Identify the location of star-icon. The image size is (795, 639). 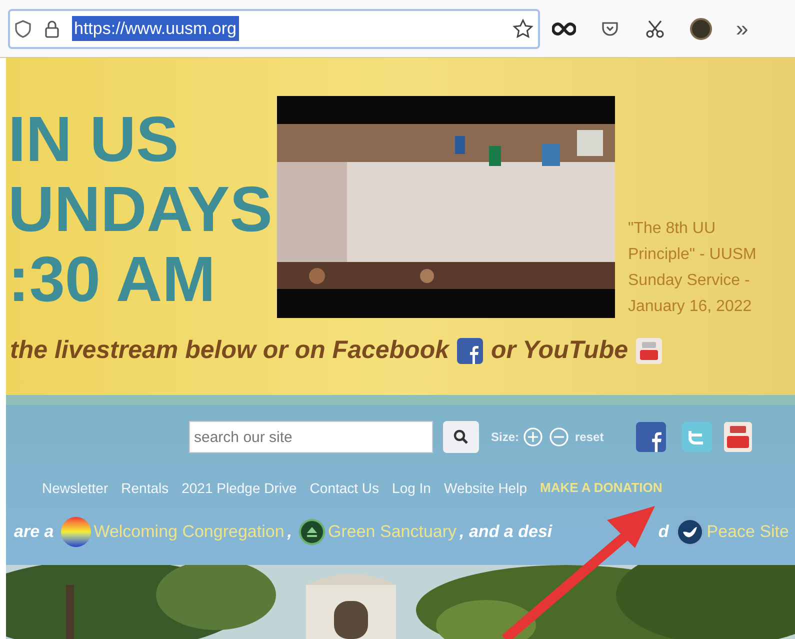
(523, 29).